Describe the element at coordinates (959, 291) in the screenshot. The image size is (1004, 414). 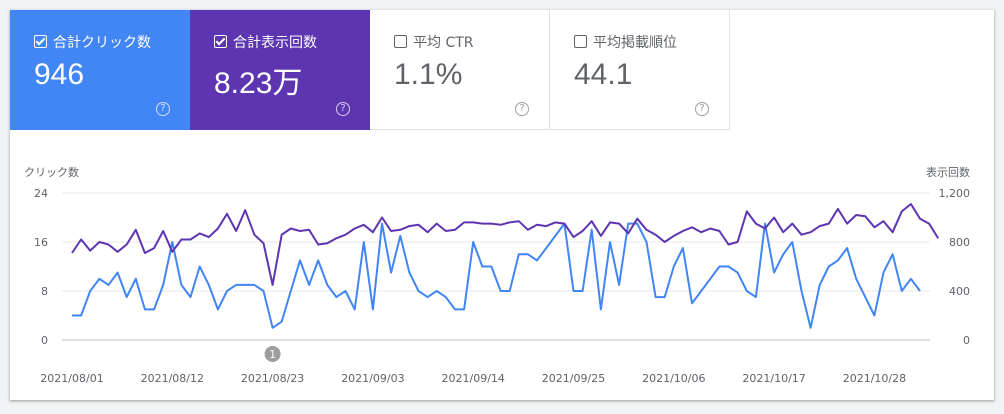
I see `y-right-tick-label: 400` at that location.